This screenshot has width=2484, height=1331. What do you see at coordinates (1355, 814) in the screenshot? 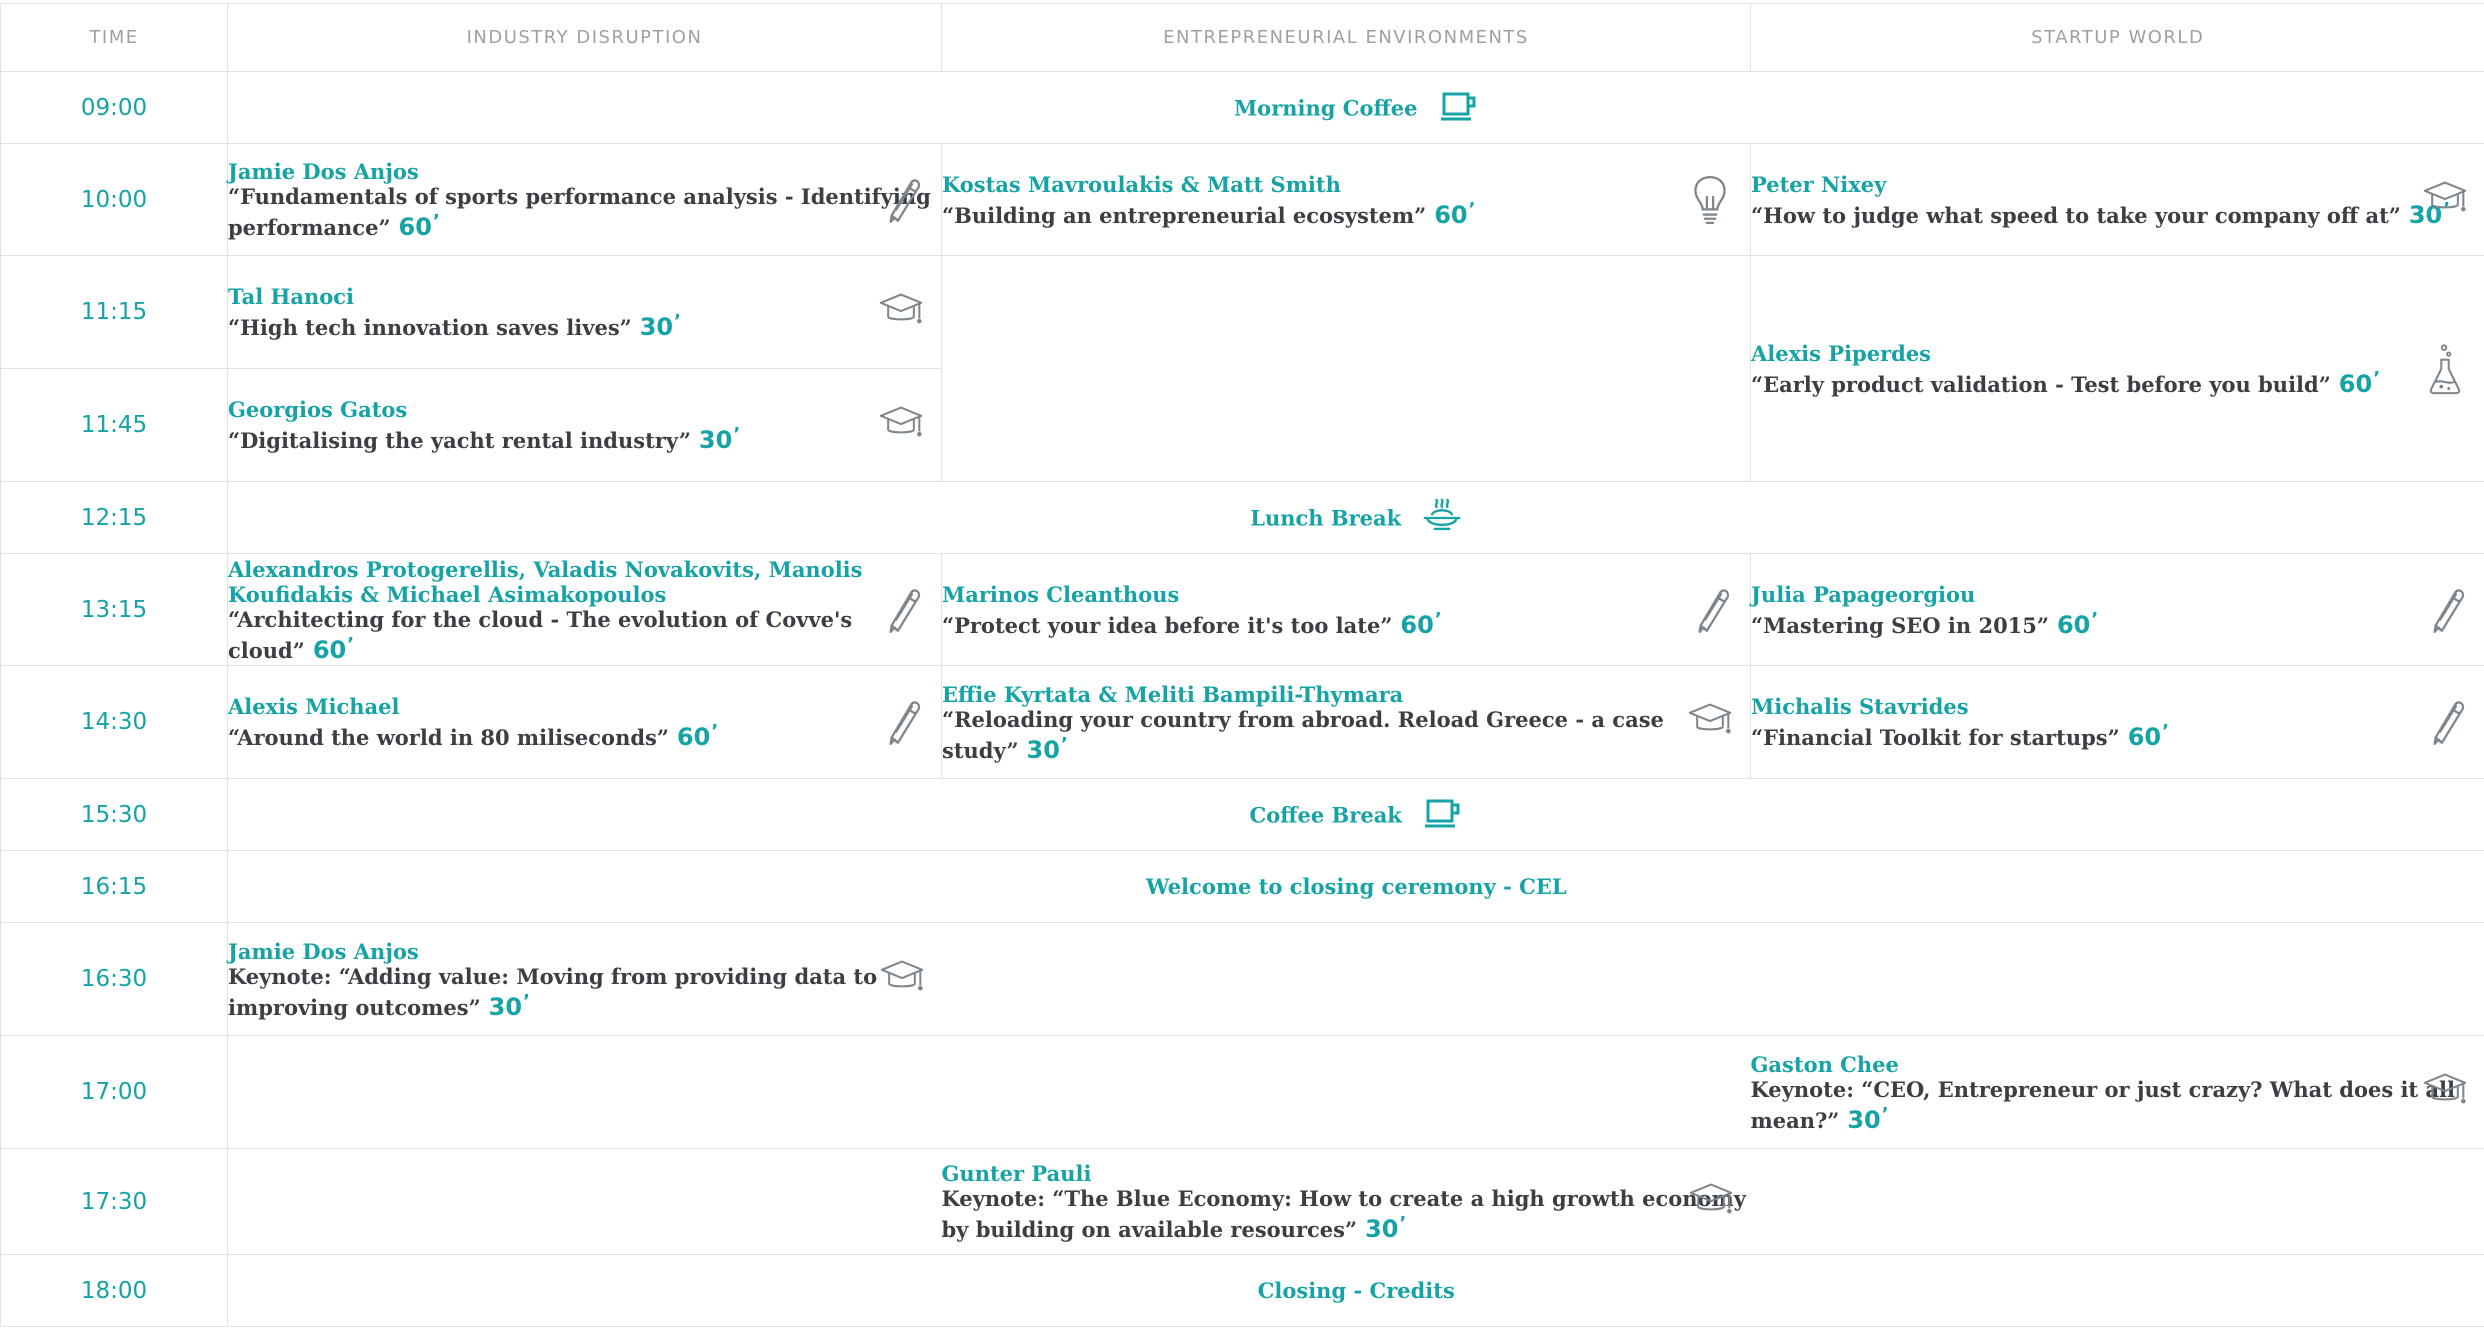
I see `break-cell-coffee-break: Coffee Break` at bounding box center [1355, 814].